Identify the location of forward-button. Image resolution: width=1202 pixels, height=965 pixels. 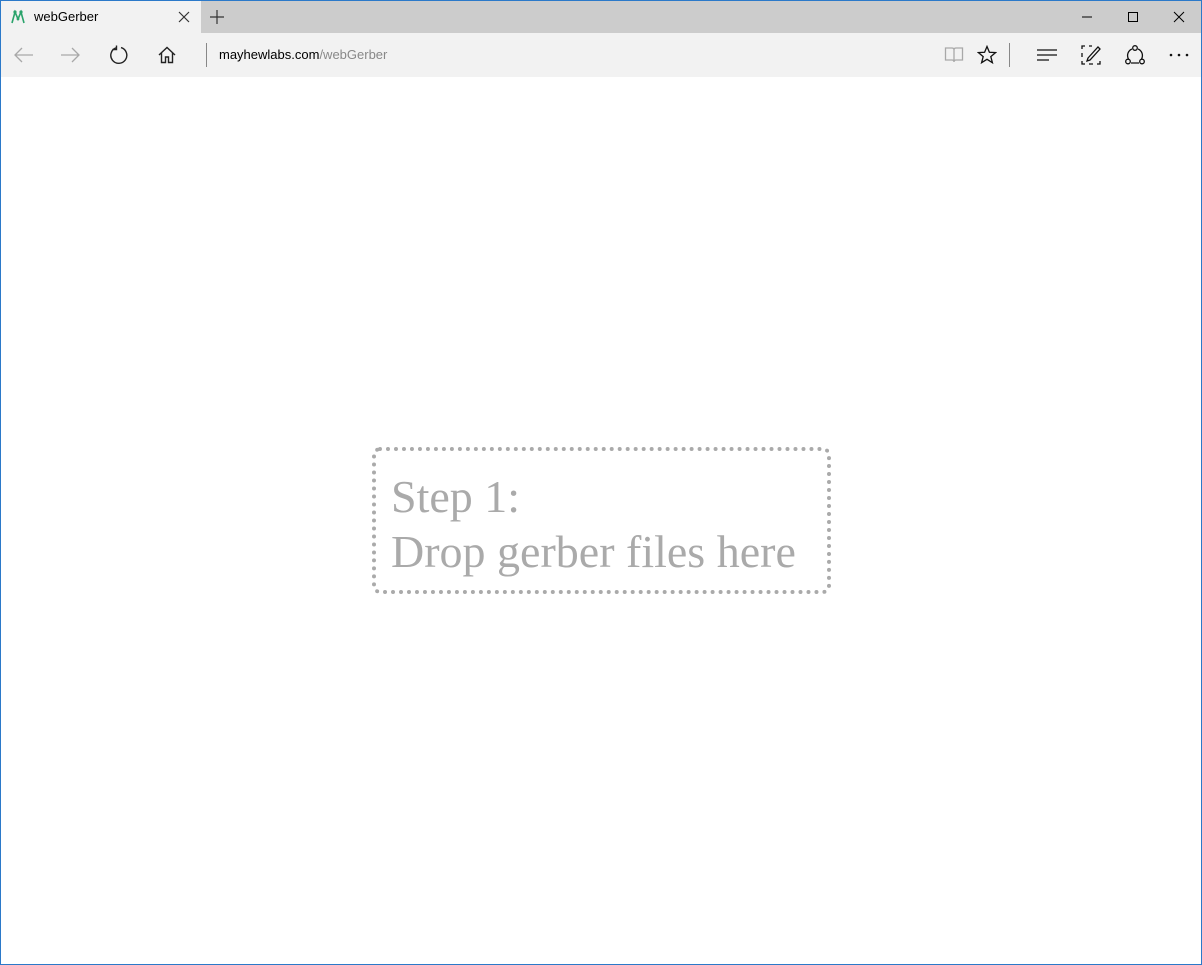
(70, 55).